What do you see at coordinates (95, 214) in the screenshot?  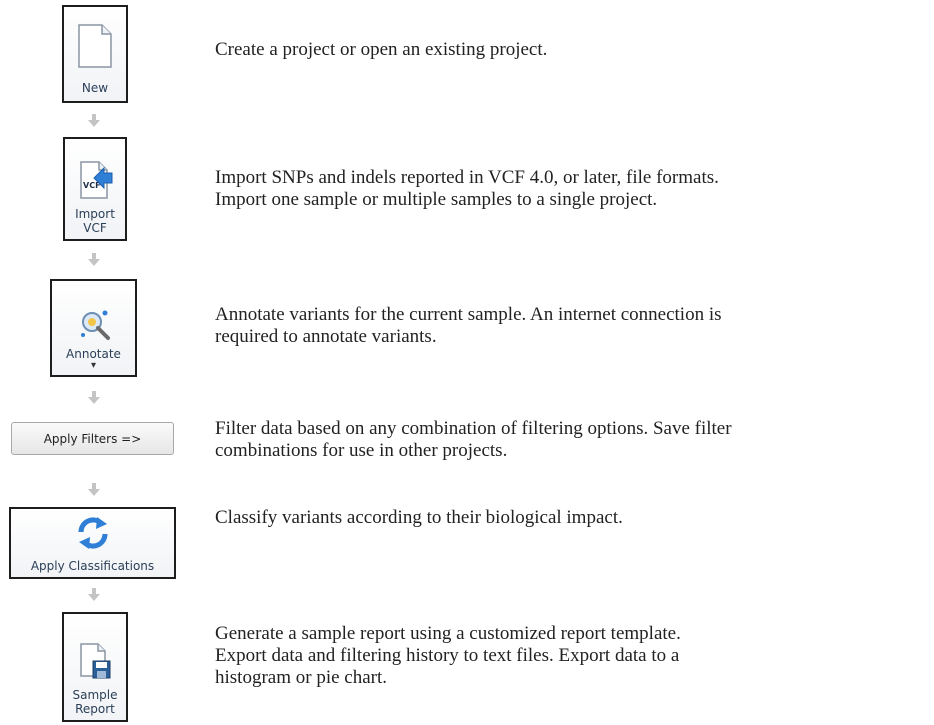 I see `import-vcf-label-line1: Import` at bounding box center [95, 214].